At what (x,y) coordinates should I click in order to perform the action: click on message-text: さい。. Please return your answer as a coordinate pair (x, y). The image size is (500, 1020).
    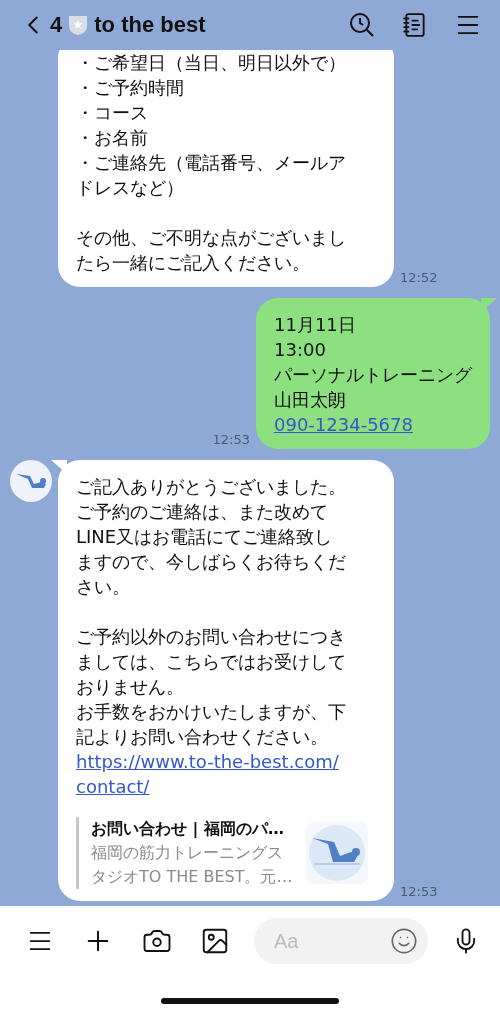
    Looking at the image, I should click on (103, 587).